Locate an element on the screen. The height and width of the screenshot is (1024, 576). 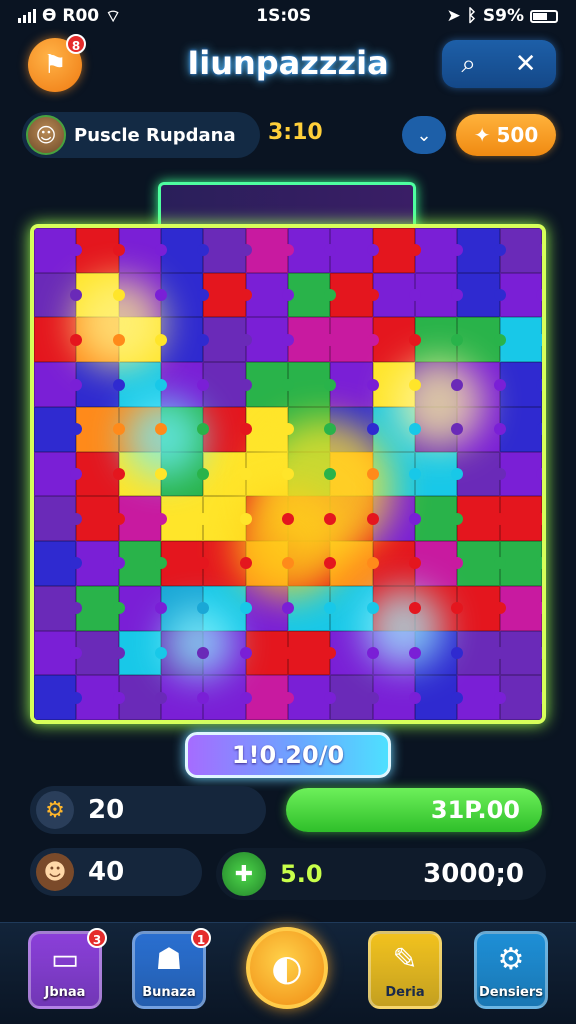
green-bar: 31P.00 is located at coordinates (414, 810).